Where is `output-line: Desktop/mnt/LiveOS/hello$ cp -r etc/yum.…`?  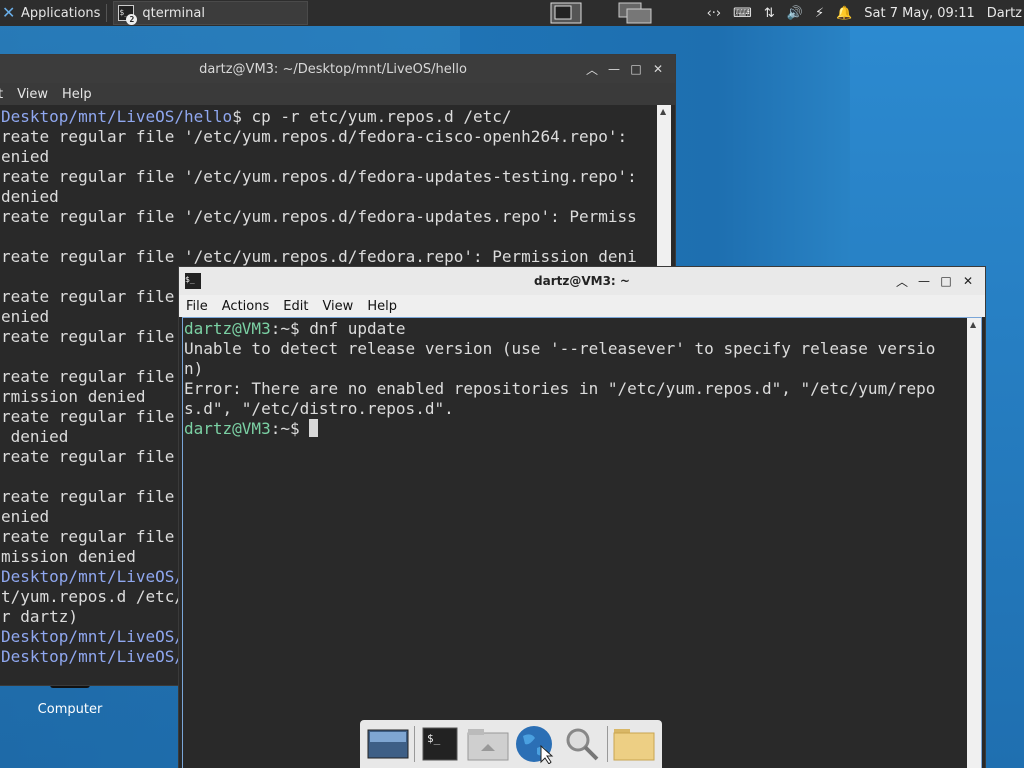 output-line: Desktop/mnt/LiveOS/hello$ cp -r etc/yum.… is located at coordinates (330, 117).